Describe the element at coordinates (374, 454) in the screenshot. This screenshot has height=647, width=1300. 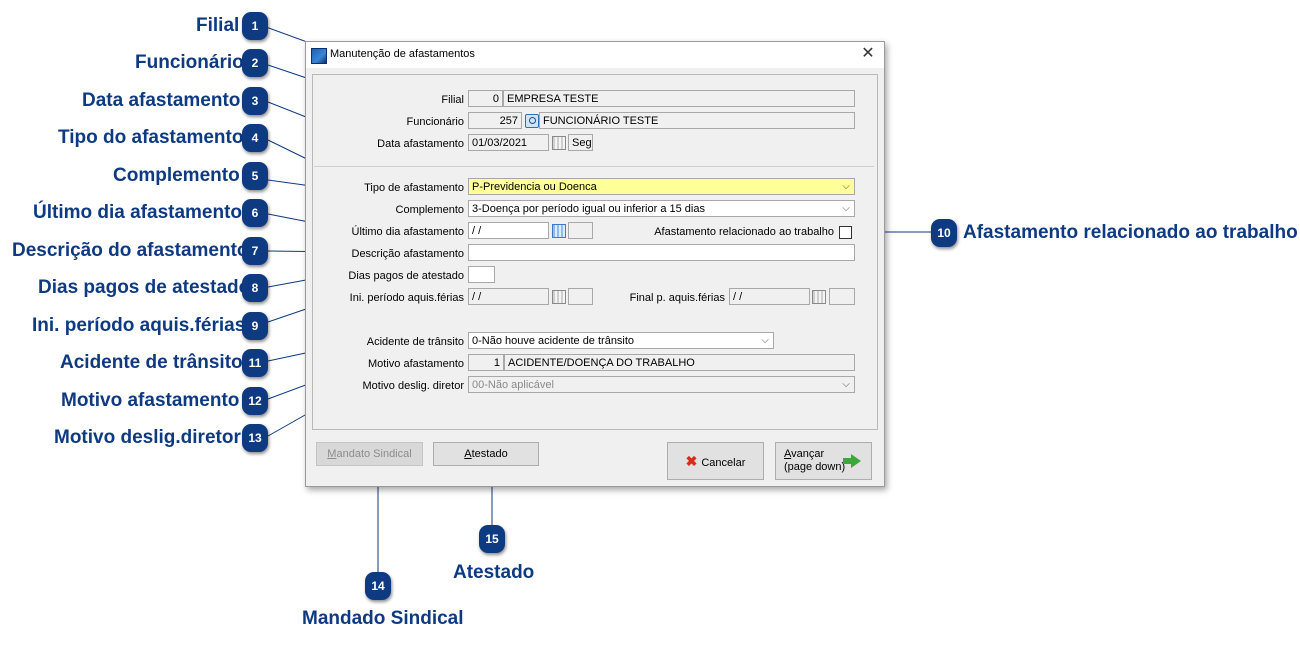
I see `mandato-sindical-label: andato Sindical` at that location.